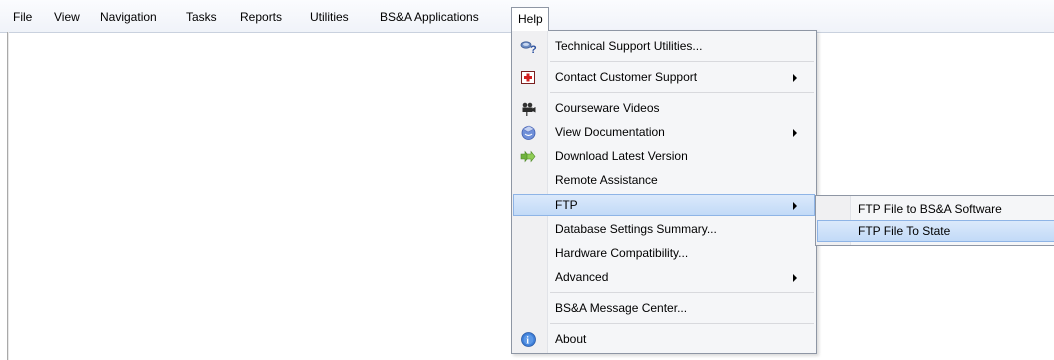  I want to click on menu-item-view-documentation: View Documentation, so click(664, 132).